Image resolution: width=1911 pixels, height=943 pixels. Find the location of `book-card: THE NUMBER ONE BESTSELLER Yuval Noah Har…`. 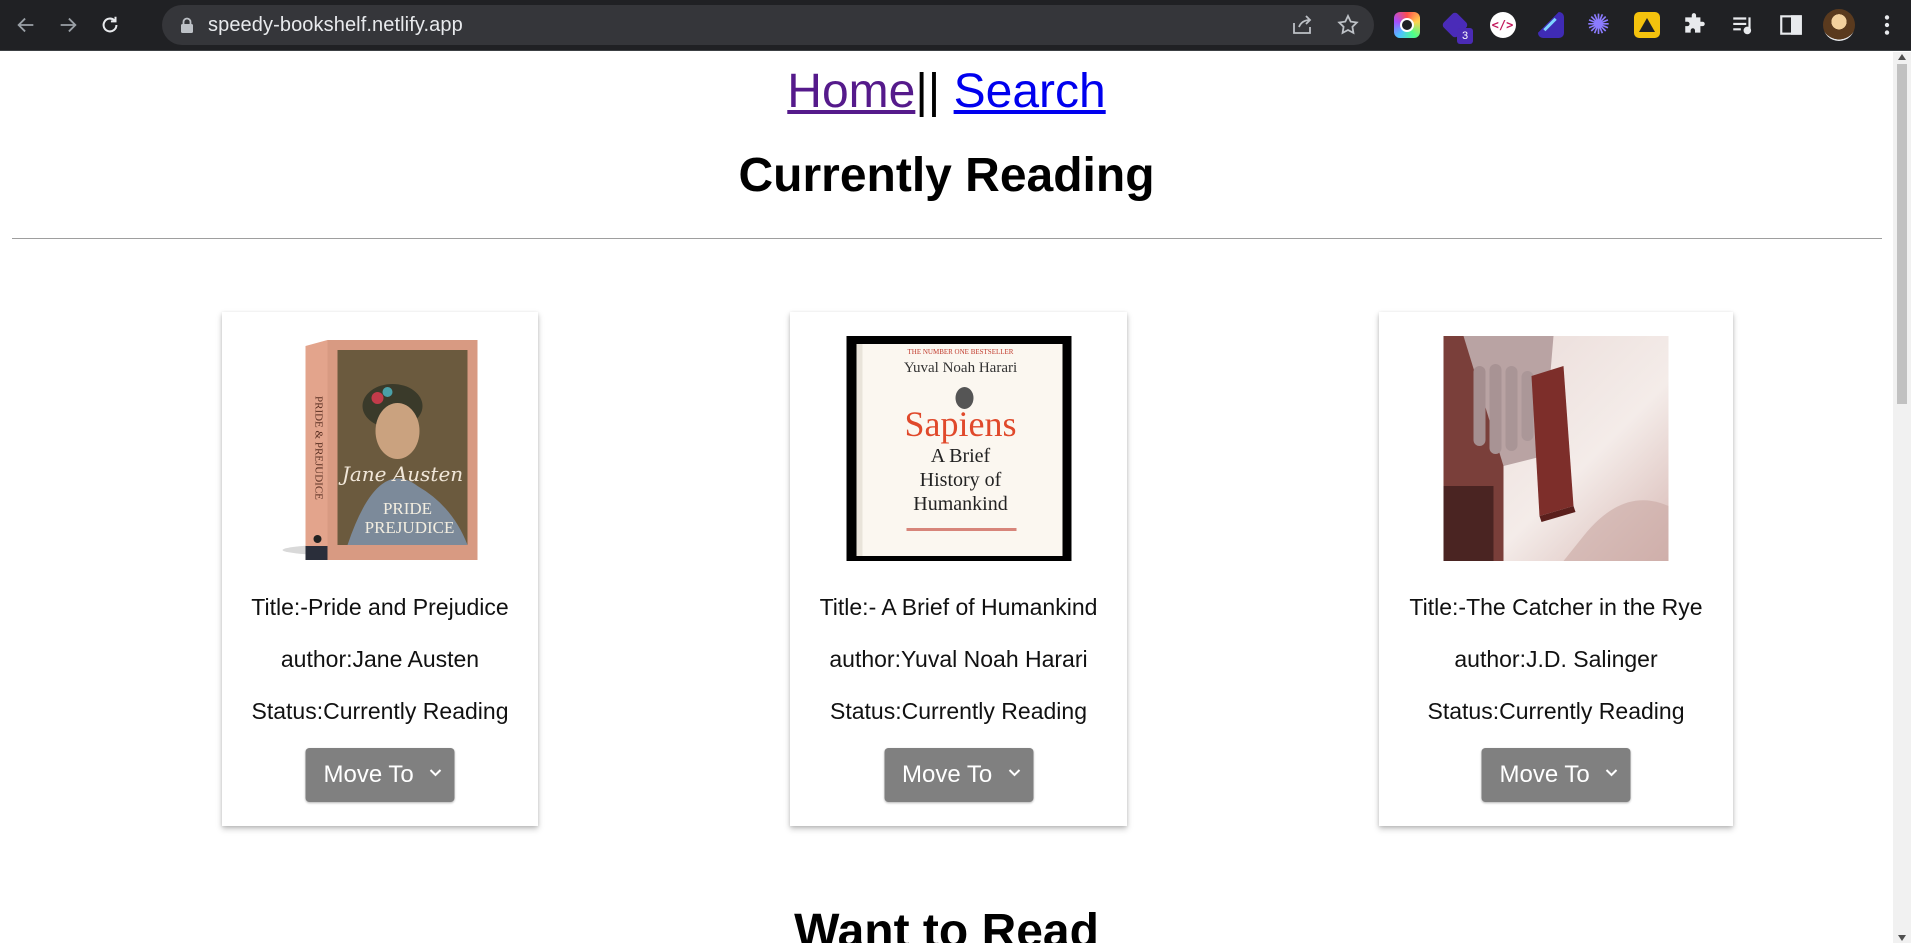

book-card: THE NUMBER ONE BESTSELLER Yuval Noah Har… is located at coordinates (958, 569).